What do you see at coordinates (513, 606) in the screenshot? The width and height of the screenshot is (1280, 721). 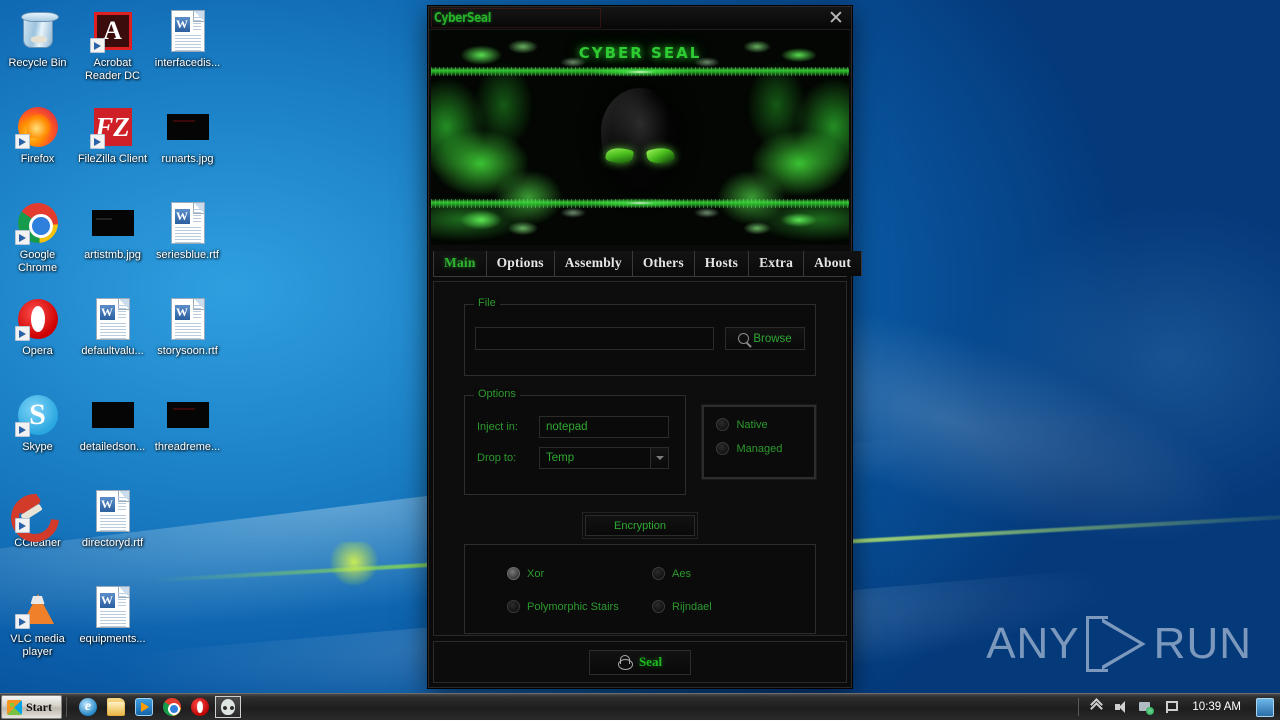 I see `radio-polymorphic-stairs-indicator` at bounding box center [513, 606].